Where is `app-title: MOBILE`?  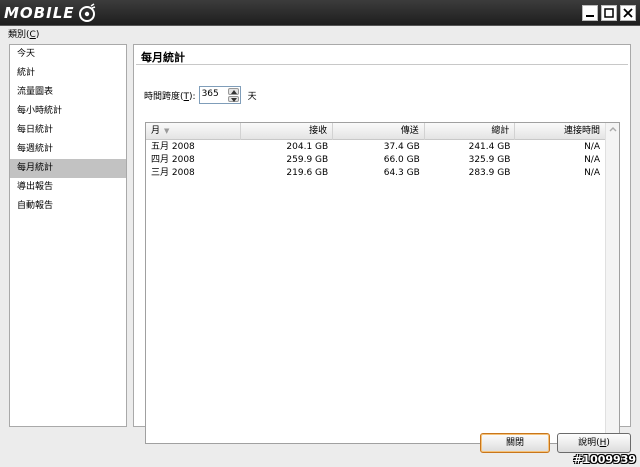 app-title: MOBILE is located at coordinates (39, 13).